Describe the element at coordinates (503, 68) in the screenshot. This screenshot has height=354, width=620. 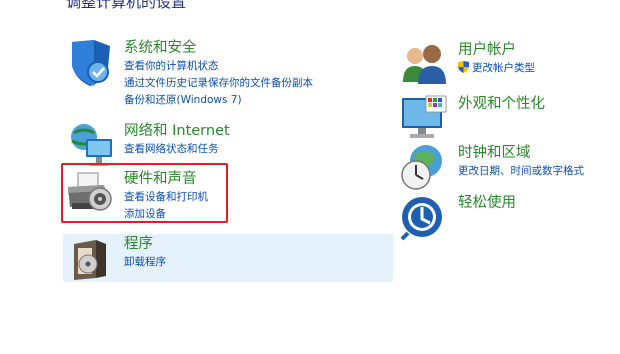
I see `link-change-account-type-label: 更改帐户类型` at that location.